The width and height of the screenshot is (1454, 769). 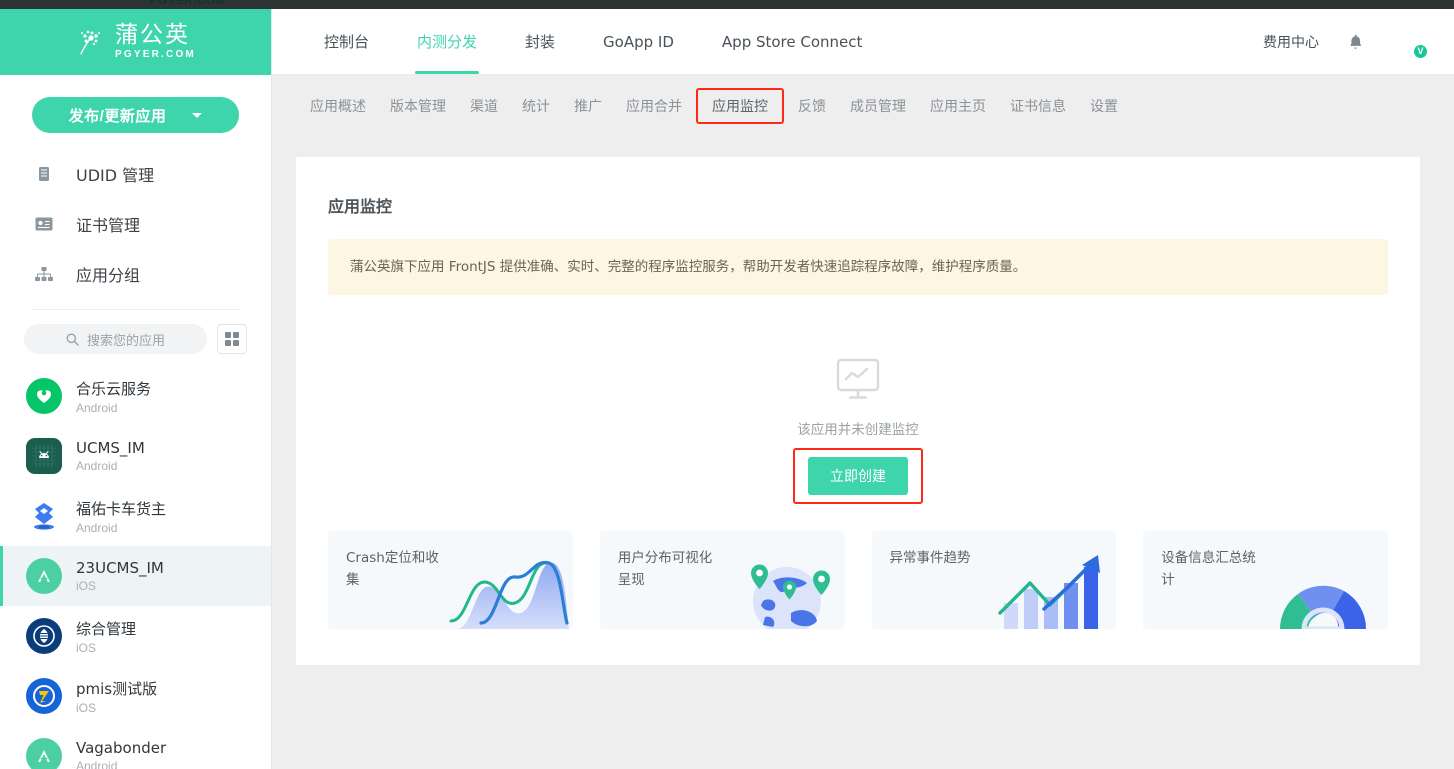 I want to click on subtab-version-management: 版本管理, so click(x=418, y=106).